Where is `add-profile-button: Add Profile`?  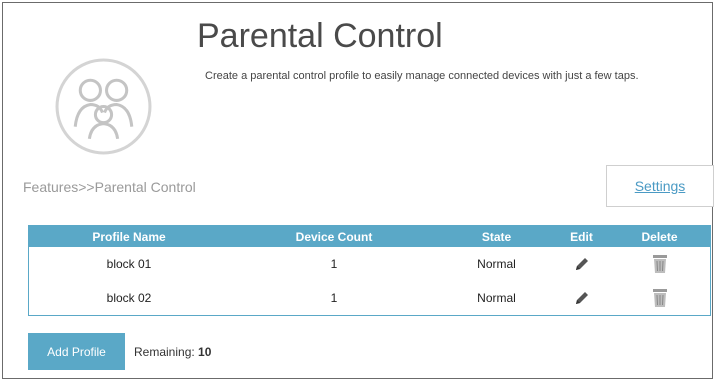 add-profile-button: Add Profile is located at coordinates (76, 351).